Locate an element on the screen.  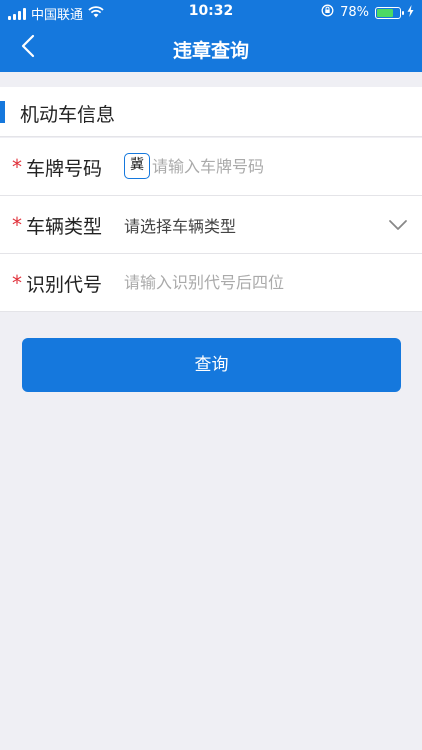
plate-number-row: * 车牌号码 is located at coordinates (211, 167).